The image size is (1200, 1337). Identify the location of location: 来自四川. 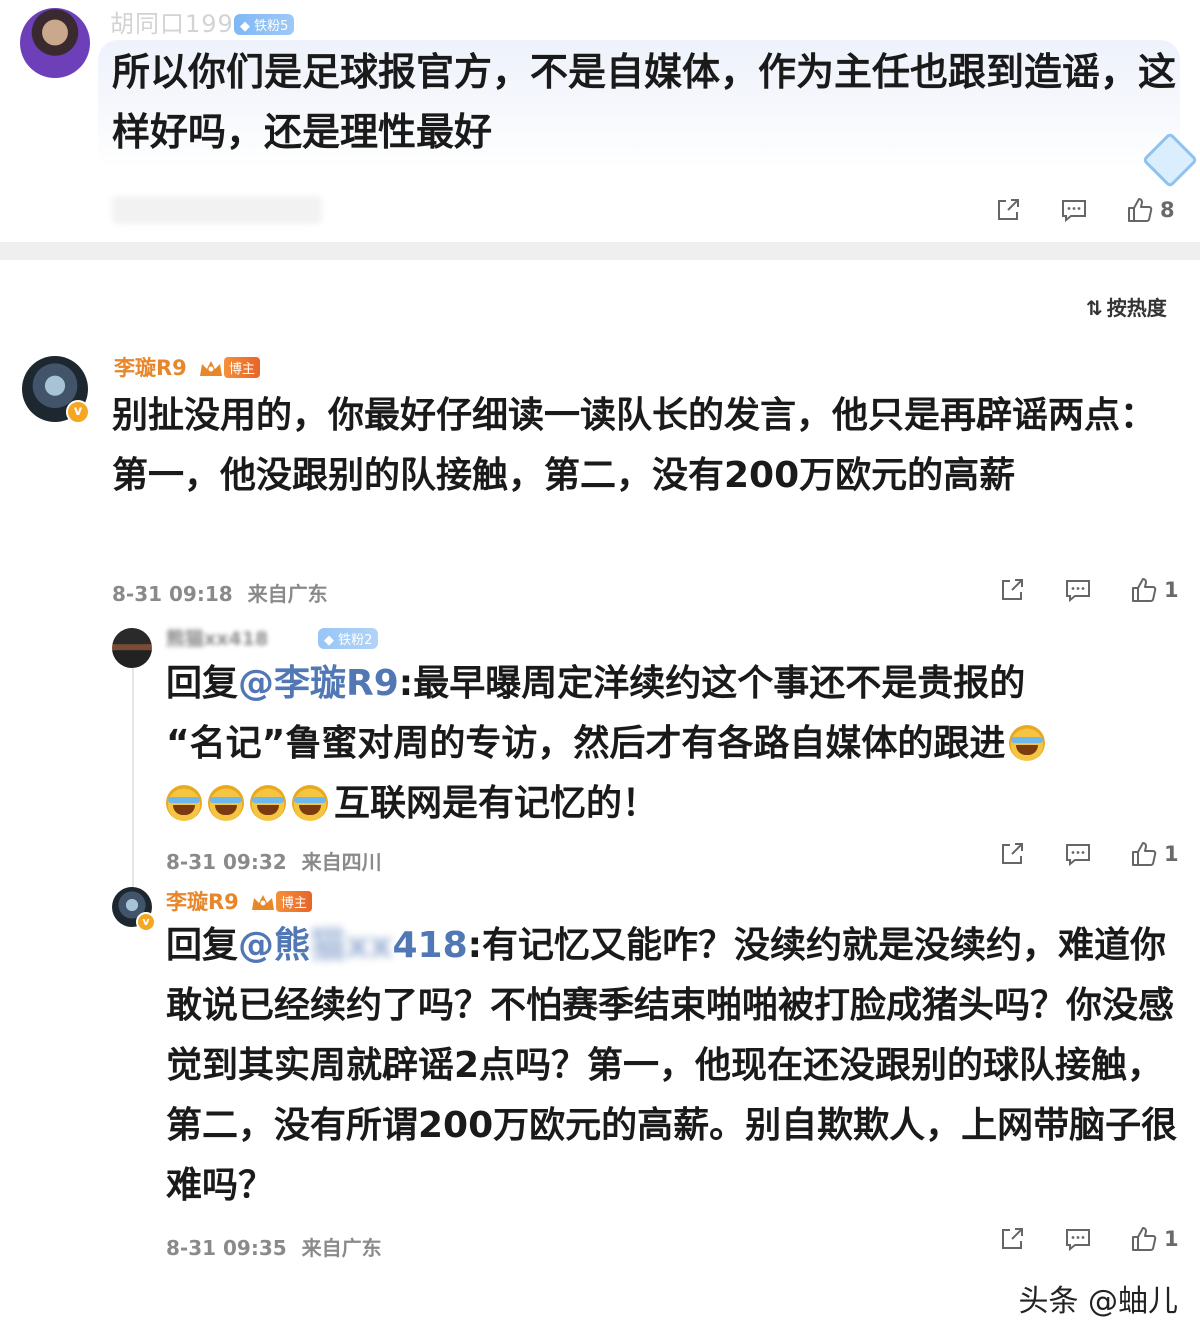
(341, 862).